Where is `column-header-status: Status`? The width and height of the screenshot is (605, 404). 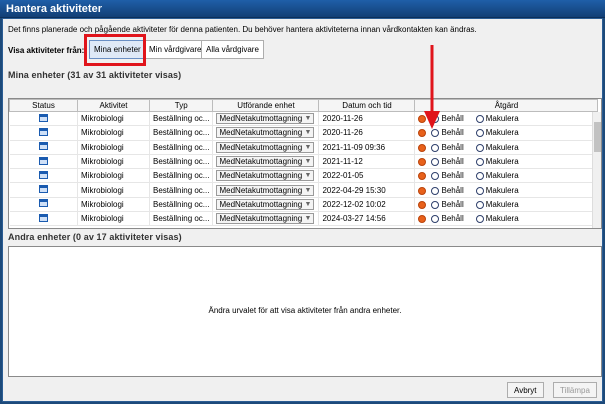
column-header-status: Status is located at coordinates (43, 105).